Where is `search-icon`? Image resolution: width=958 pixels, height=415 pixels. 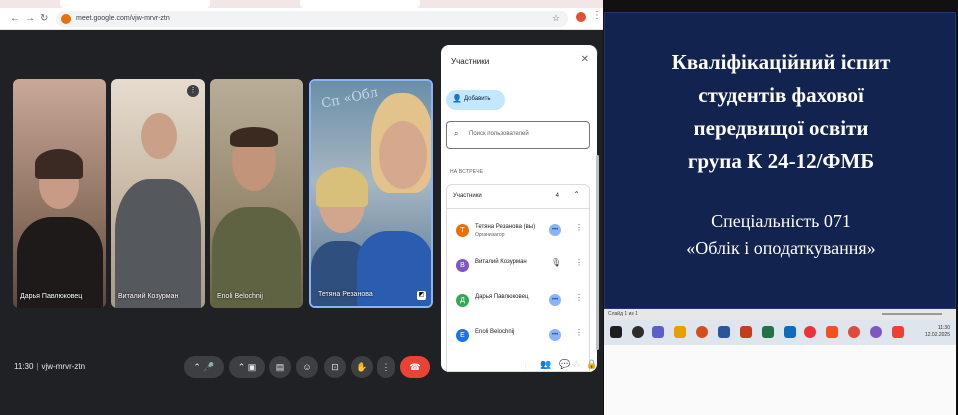 search-icon is located at coordinates (638, 332).